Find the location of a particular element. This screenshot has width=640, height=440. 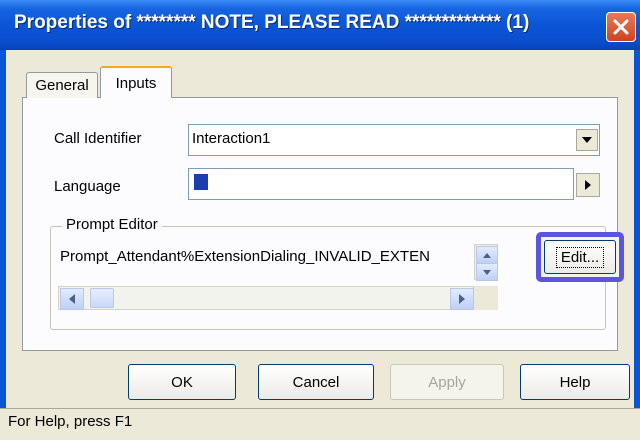

tab-inputs-label: Inputs is located at coordinates (136, 83).